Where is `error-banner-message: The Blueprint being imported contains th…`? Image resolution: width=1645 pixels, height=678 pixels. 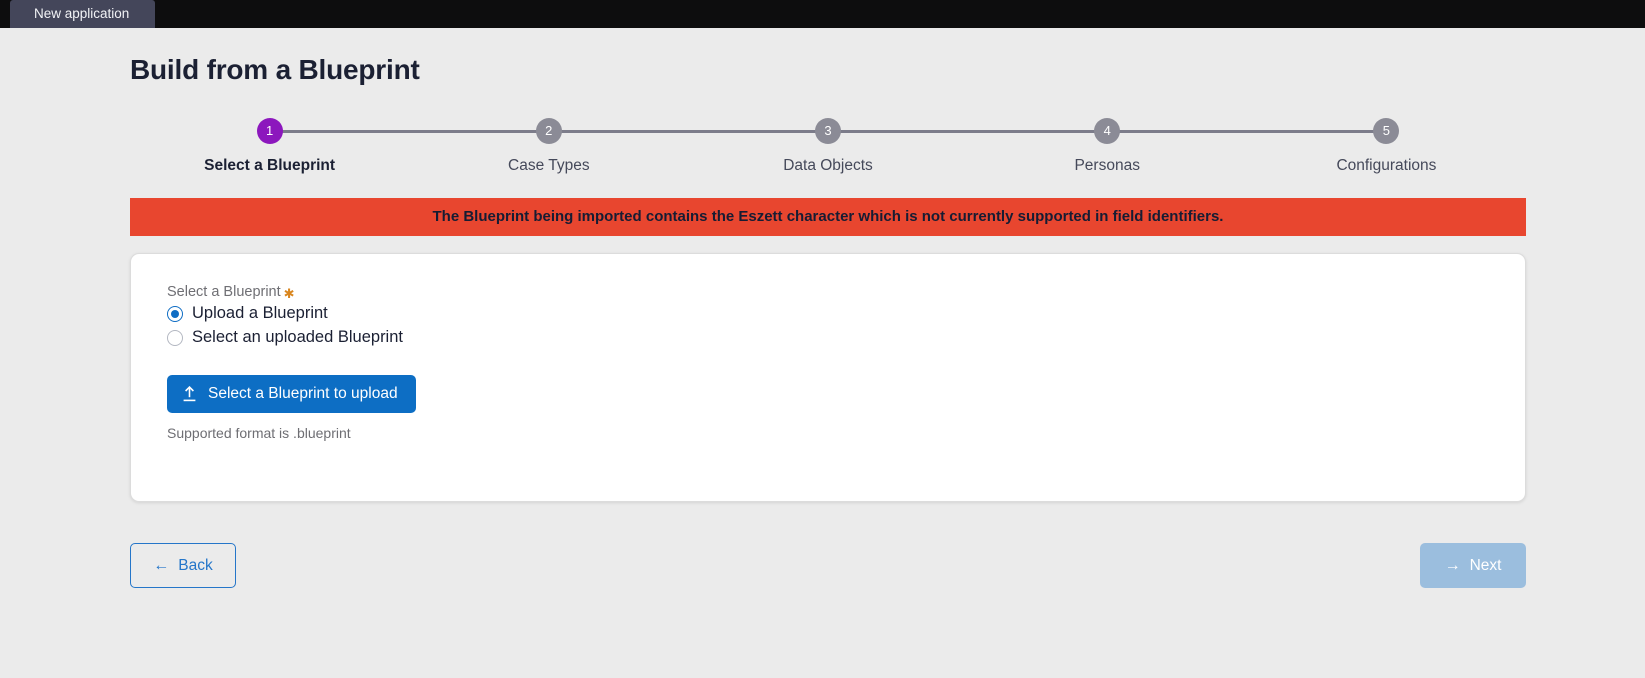 error-banner-message: The Blueprint being imported contains th… is located at coordinates (828, 216).